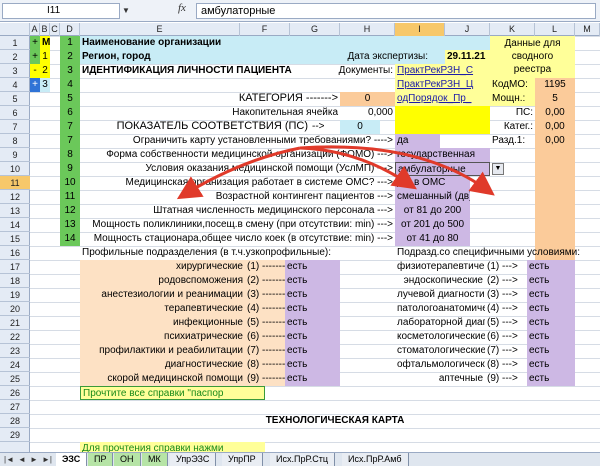  I want to click on prev-sheet-icon: ◄, so click(22, 459).